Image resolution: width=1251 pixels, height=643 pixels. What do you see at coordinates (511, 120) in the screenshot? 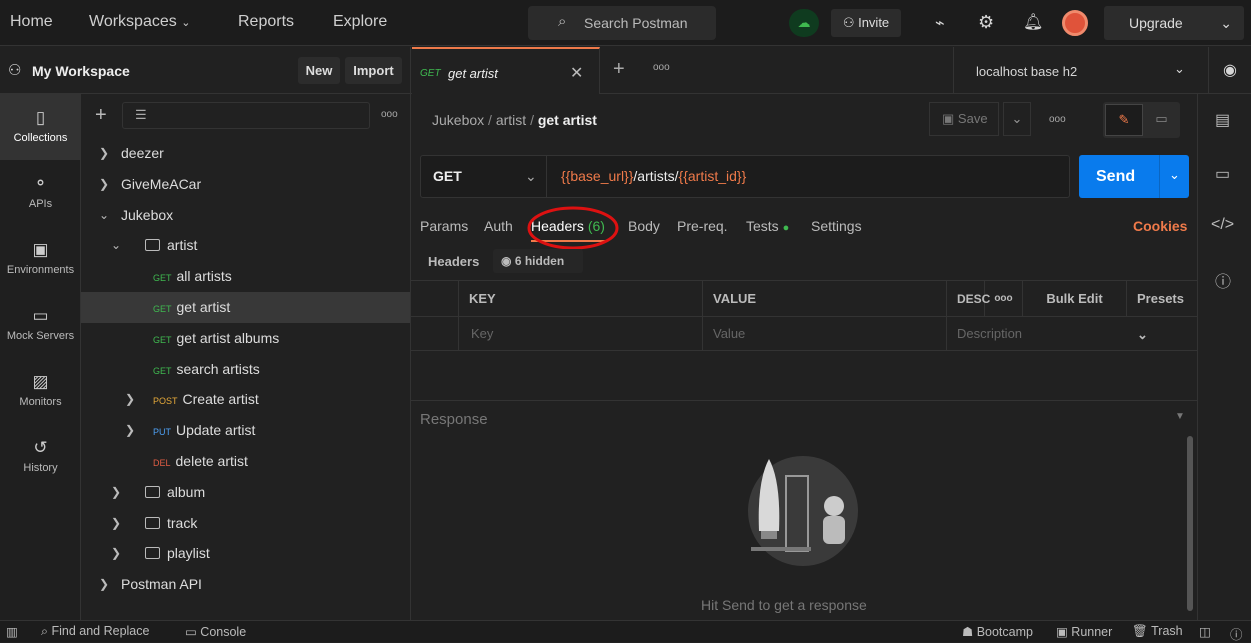
I see `breadcrumb-folder: artist` at bounding box center [511, 120].